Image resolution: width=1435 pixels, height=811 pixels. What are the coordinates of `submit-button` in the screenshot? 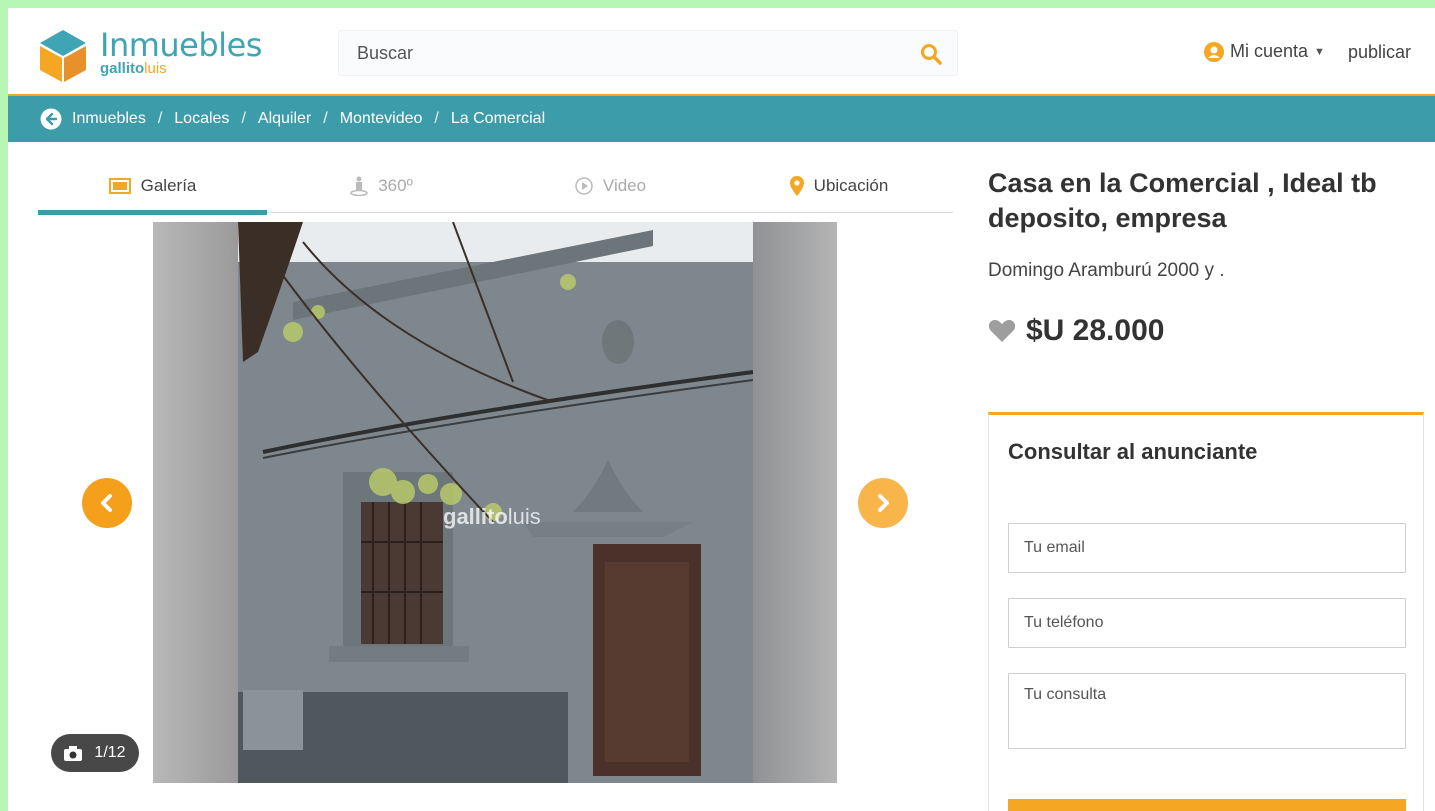 It's located at (1207, 805).